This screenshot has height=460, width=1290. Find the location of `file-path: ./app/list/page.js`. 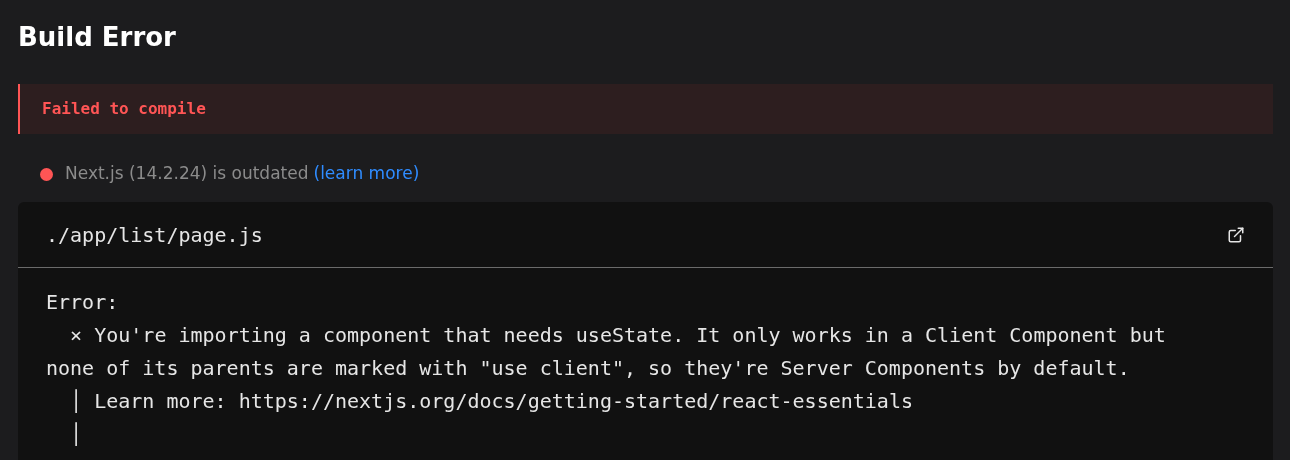

file-path: ./app/list/page.js is located at coordinates (154, 235).